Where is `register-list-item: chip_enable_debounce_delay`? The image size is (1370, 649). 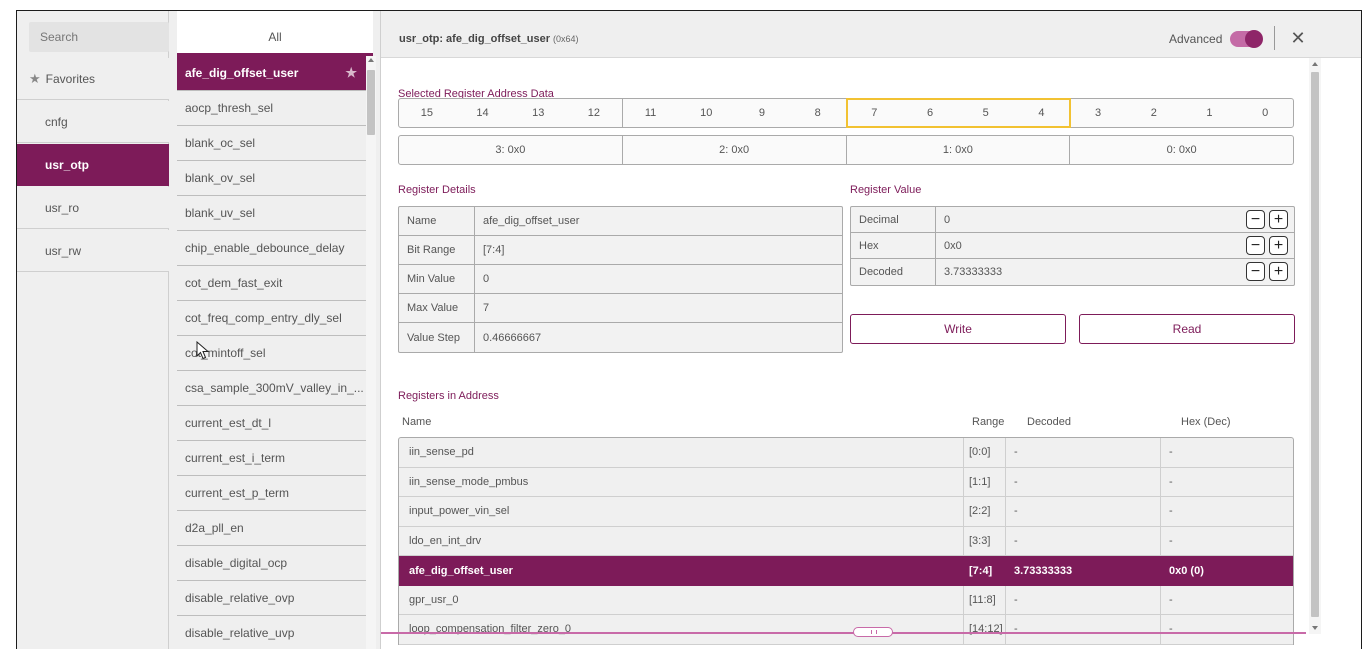
register-list-item: chip_enable_debounce_delay is located at coordinates (271, 248).